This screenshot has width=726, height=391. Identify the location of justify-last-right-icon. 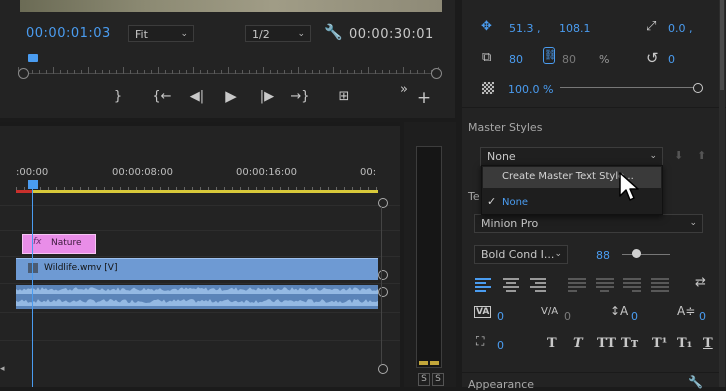
(632, 284).